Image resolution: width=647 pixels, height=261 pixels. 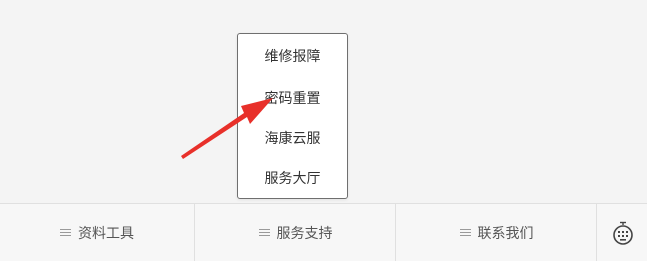 I want to click on popup-menu: 维修报障 密码重置 海康云服 服务大厅, so click(x=292, y=116).